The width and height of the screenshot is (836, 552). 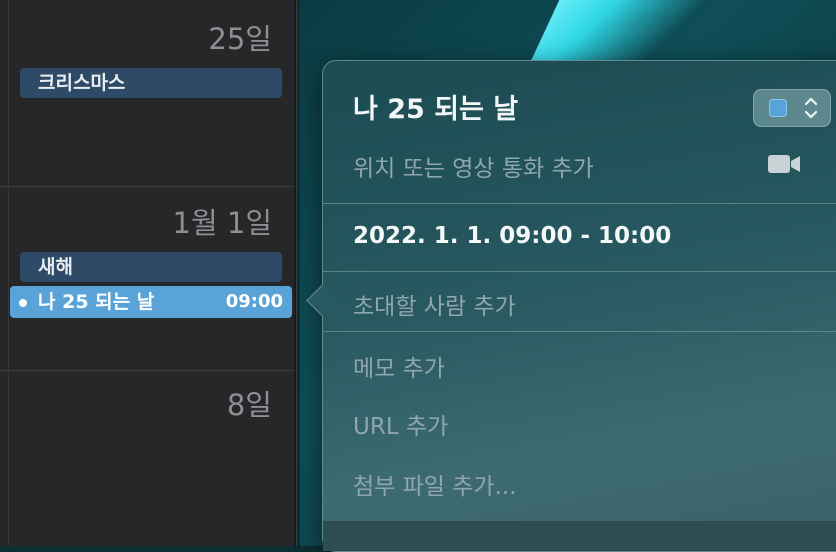 What do you see at coordinates (254, 301) in the screenshot?
I see `event-selected-time: 09:00` at bounding box center [254, 301].